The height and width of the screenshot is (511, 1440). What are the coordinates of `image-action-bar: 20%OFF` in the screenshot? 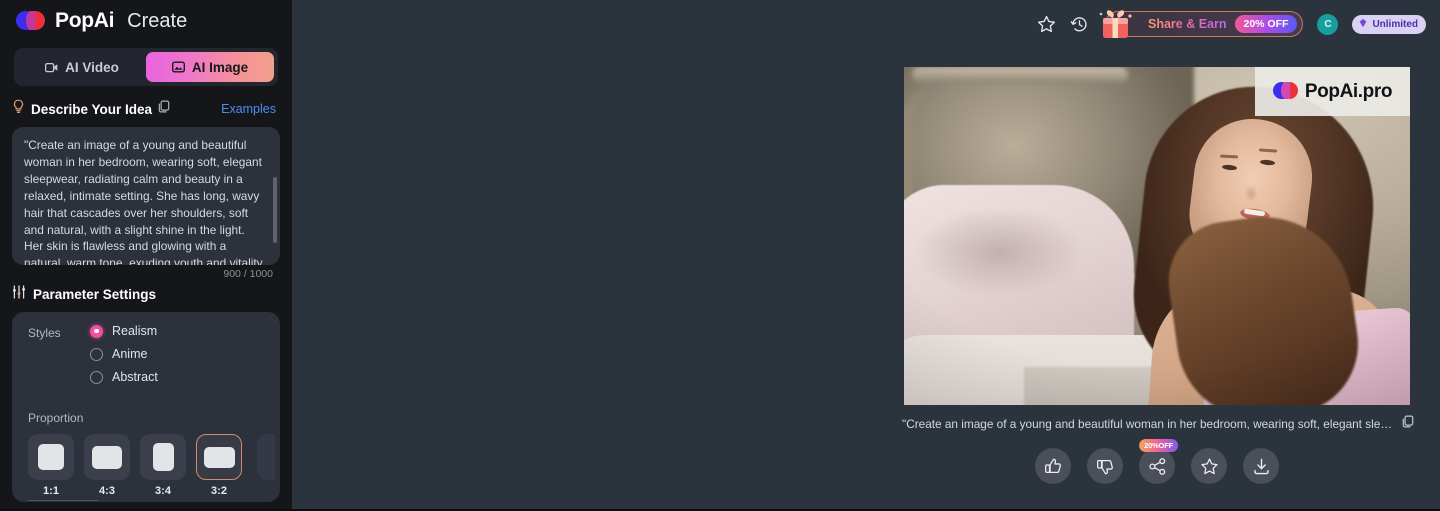 It's located at (1157, 461).